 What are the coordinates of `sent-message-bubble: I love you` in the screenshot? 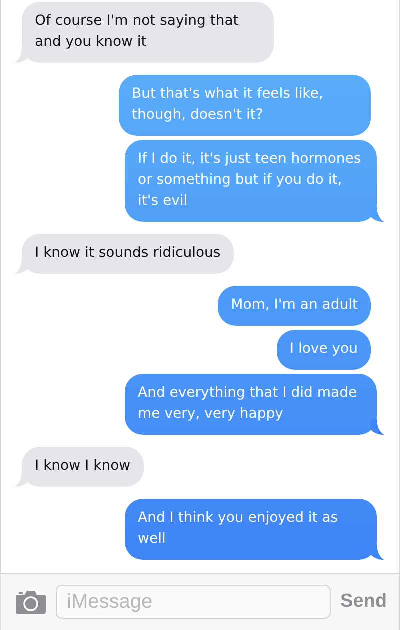 It's located at (323, 350).